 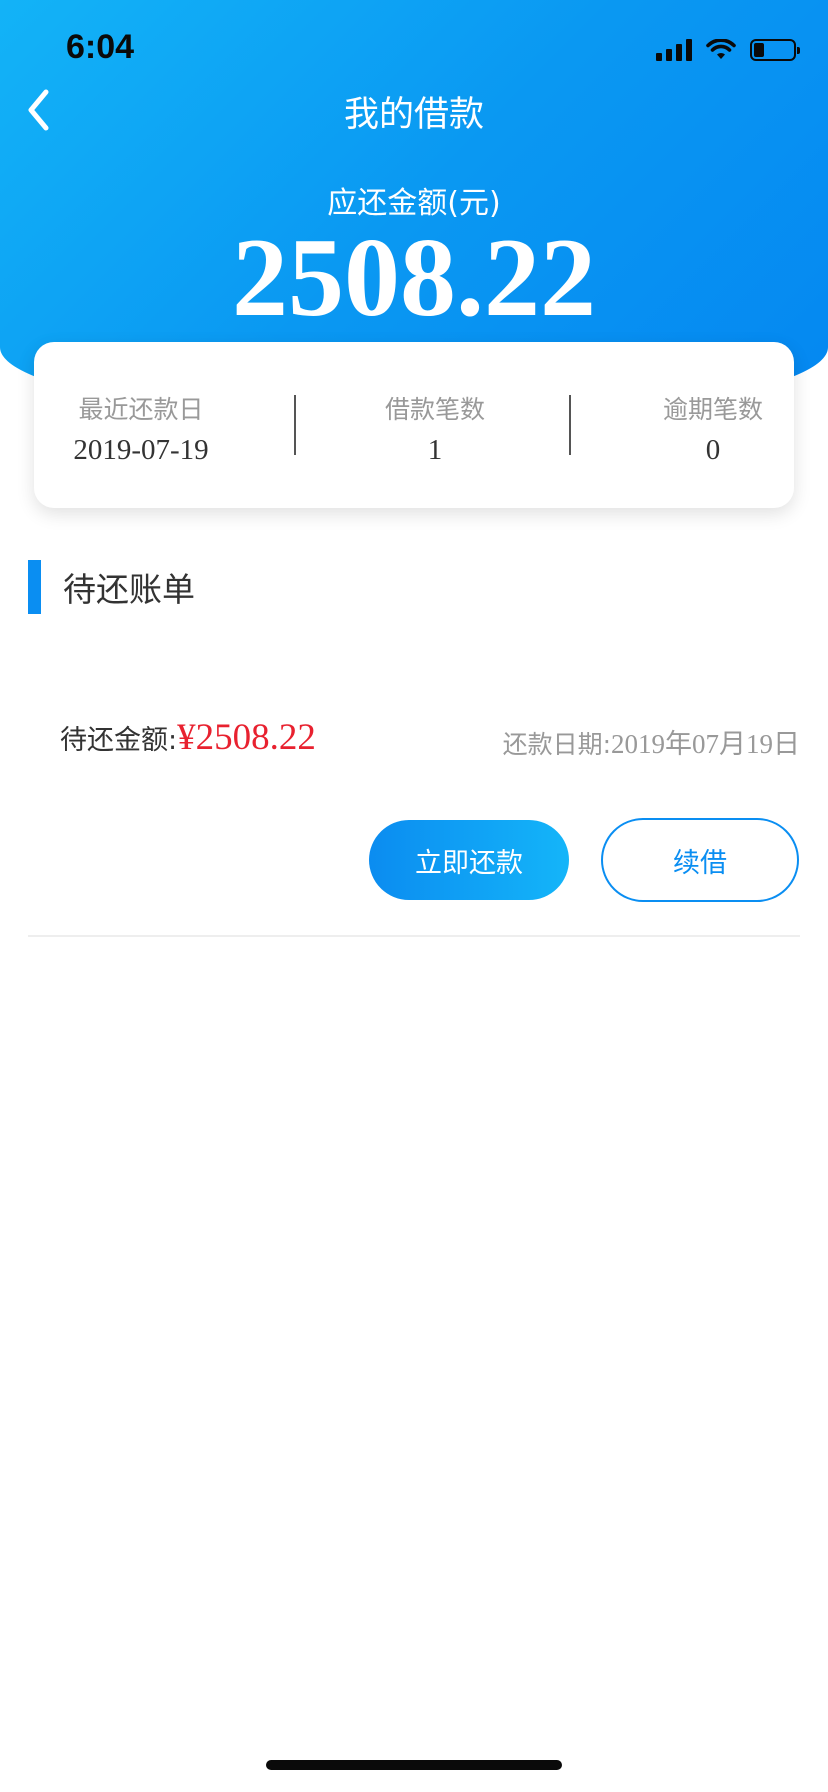 I want to click on summary-card: 最近还款日 2019-07-19 借款笔数 1 逾期笔数 0, so click(x=414, y=425).